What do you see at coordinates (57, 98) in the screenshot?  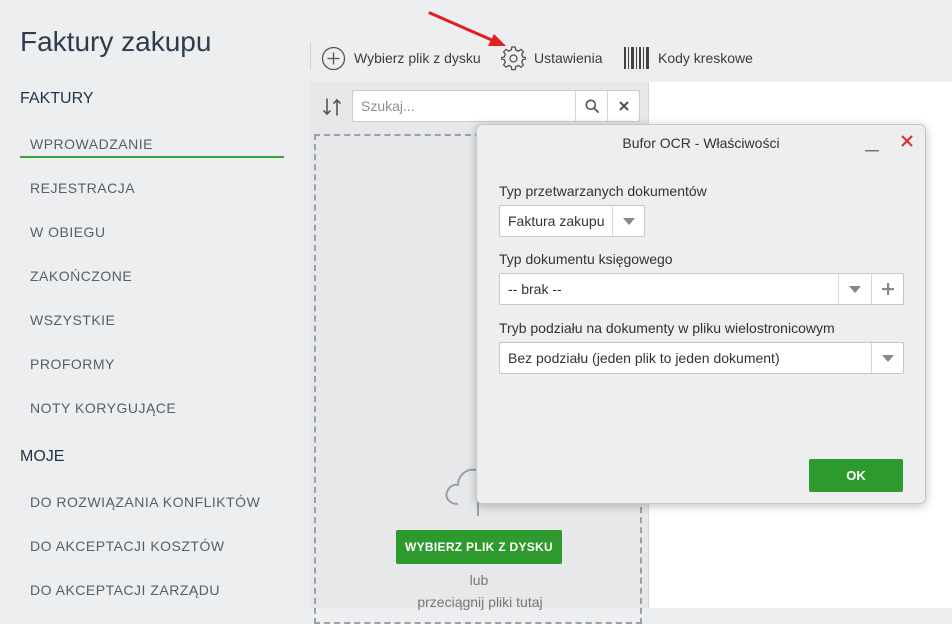 I see `section-title-faktury: FAKTURY` at bounding box center [57, 98].